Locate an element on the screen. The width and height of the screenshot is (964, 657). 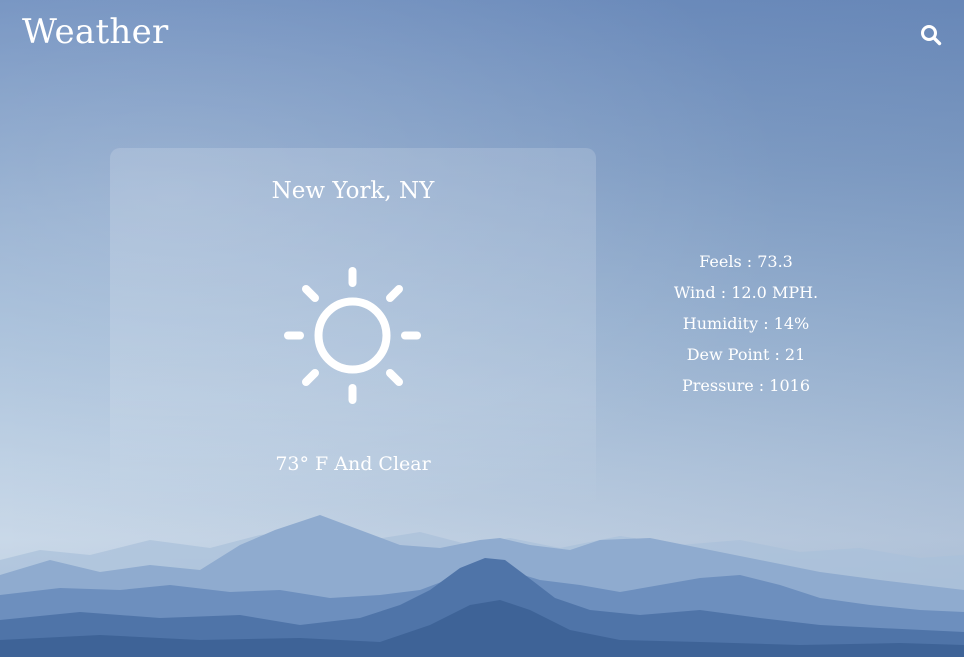
search-icon is located at coordinates (931, 35).